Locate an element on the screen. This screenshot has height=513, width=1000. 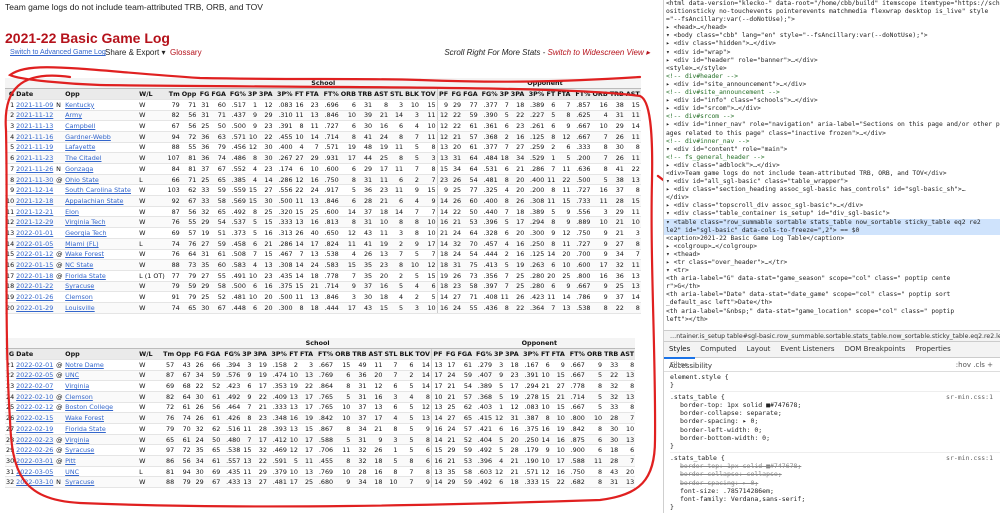
opponent-link: Georgia Tech is located at coordinates (85, 233).